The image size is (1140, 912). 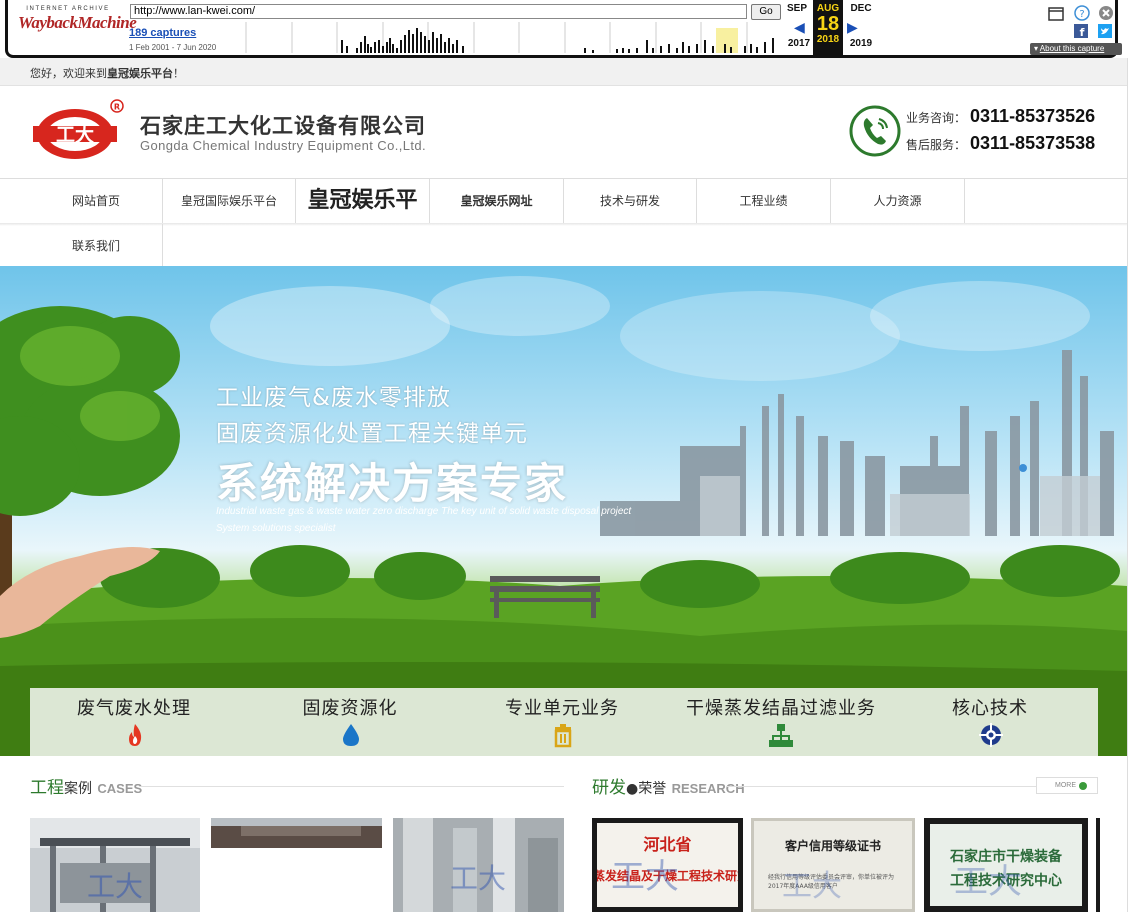 What do you see at coordinates (1056, 14) in the screenshot?
I see `window-icon` at bounding box center [1056, 14].